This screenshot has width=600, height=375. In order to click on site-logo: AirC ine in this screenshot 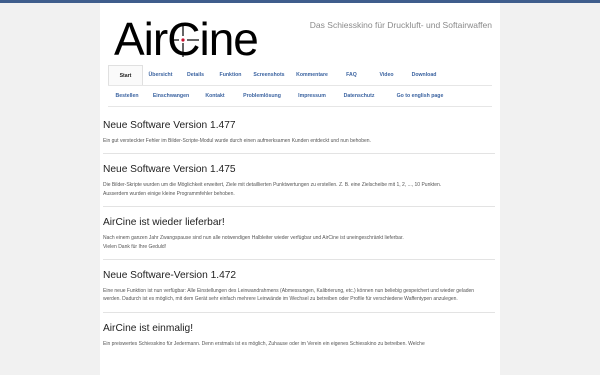, I will do `click(186, 39)`.